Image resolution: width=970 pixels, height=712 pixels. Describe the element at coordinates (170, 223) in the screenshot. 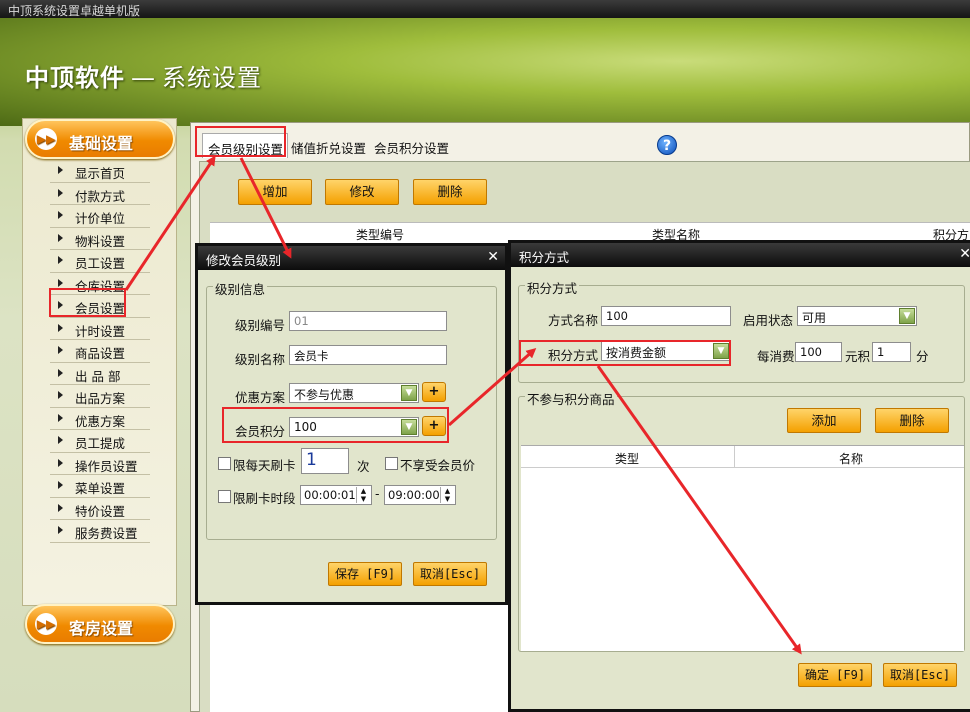

I see `arrow-member-to-tab` at that location.